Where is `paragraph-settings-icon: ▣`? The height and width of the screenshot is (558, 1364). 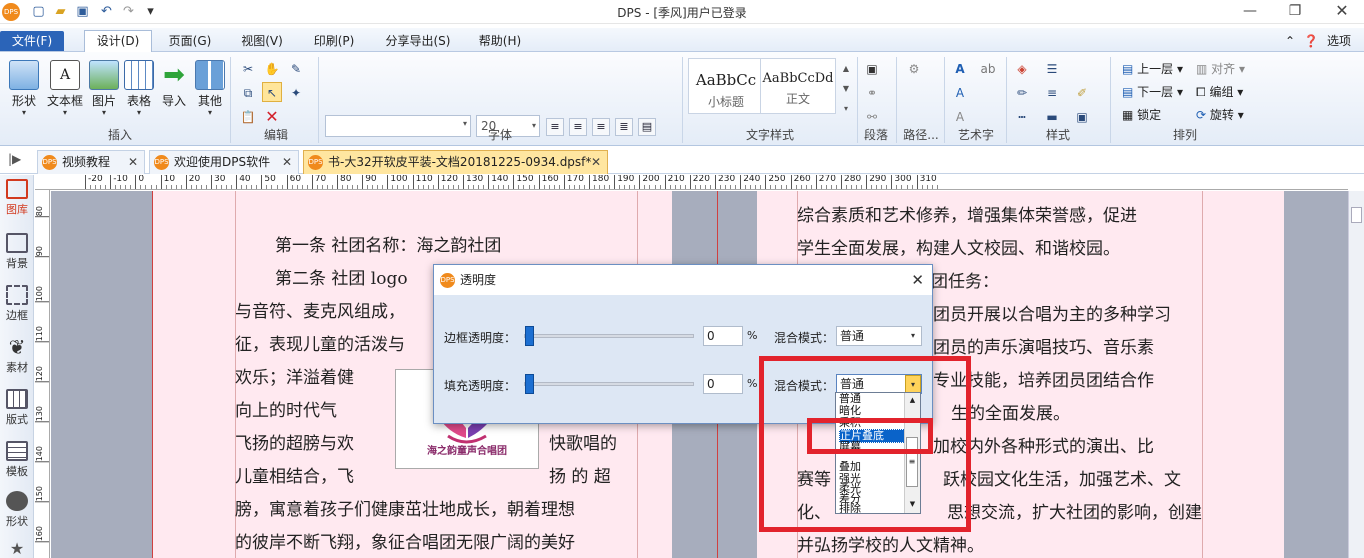 paragraph-settings-icon: ▣ is located at coordinates (872, 68).